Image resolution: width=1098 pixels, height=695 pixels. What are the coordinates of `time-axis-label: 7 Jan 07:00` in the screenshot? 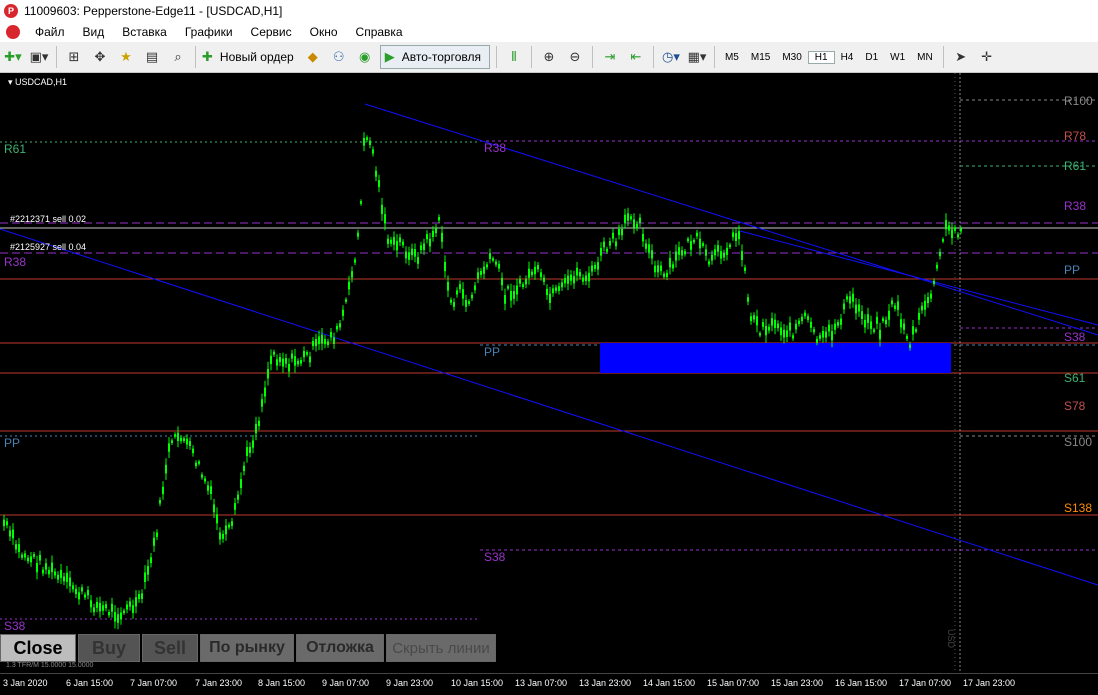 It's located at (154, 683).